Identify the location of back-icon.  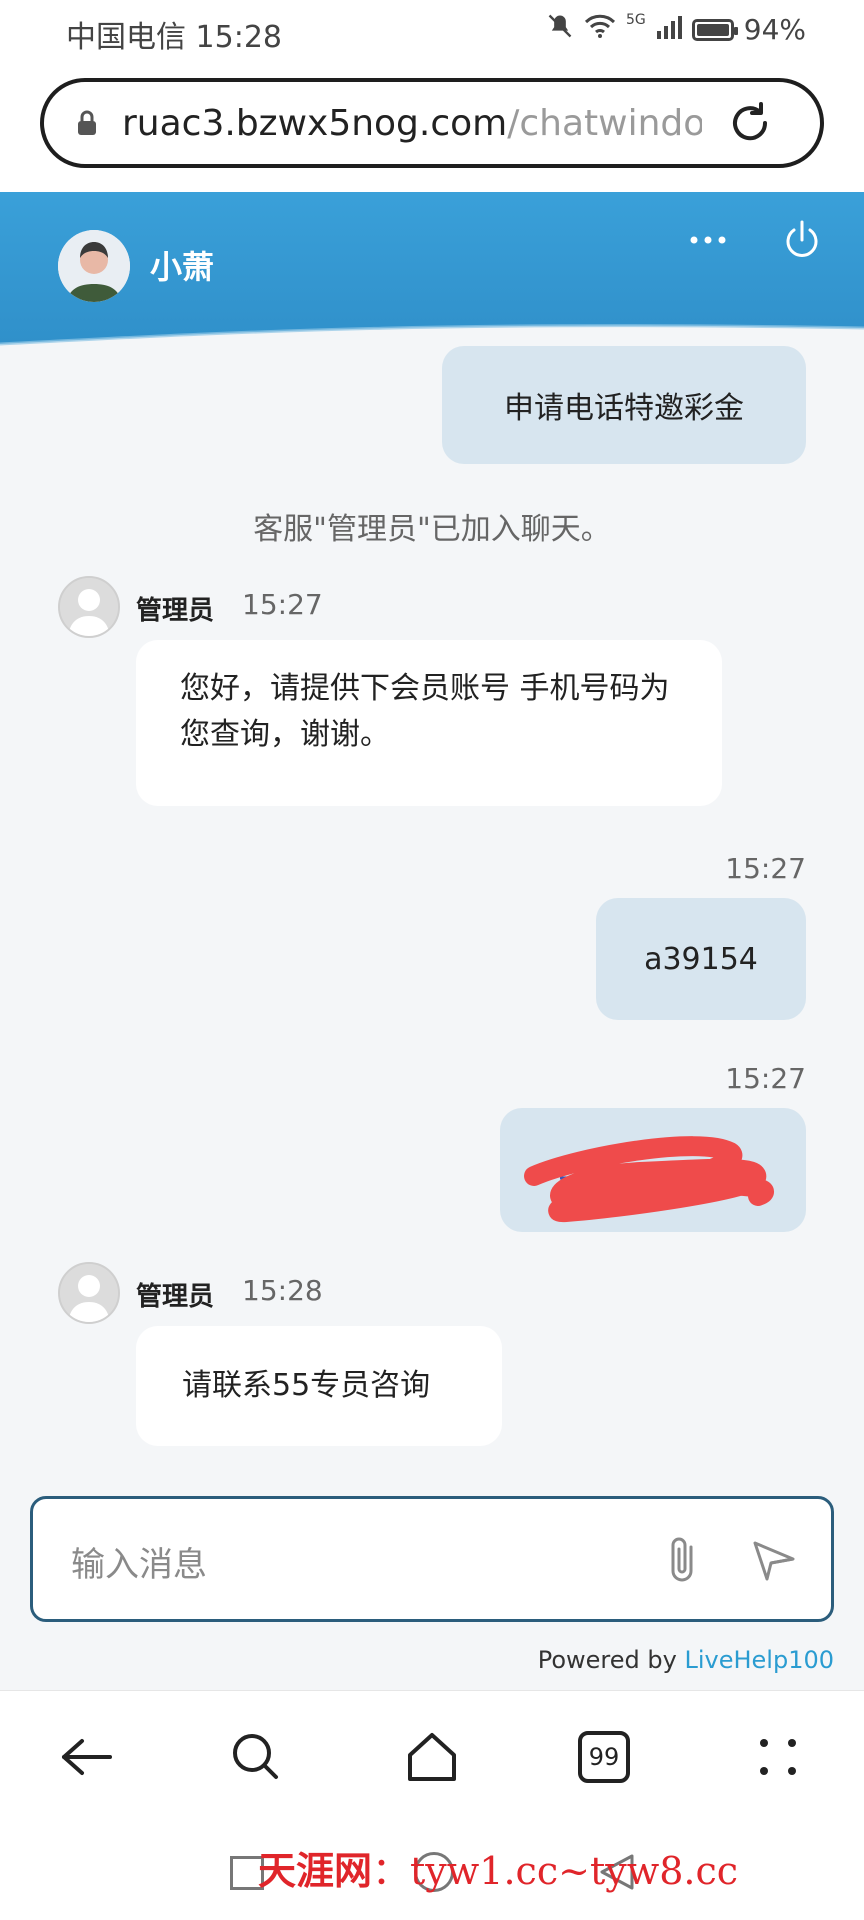
(86, 1757).